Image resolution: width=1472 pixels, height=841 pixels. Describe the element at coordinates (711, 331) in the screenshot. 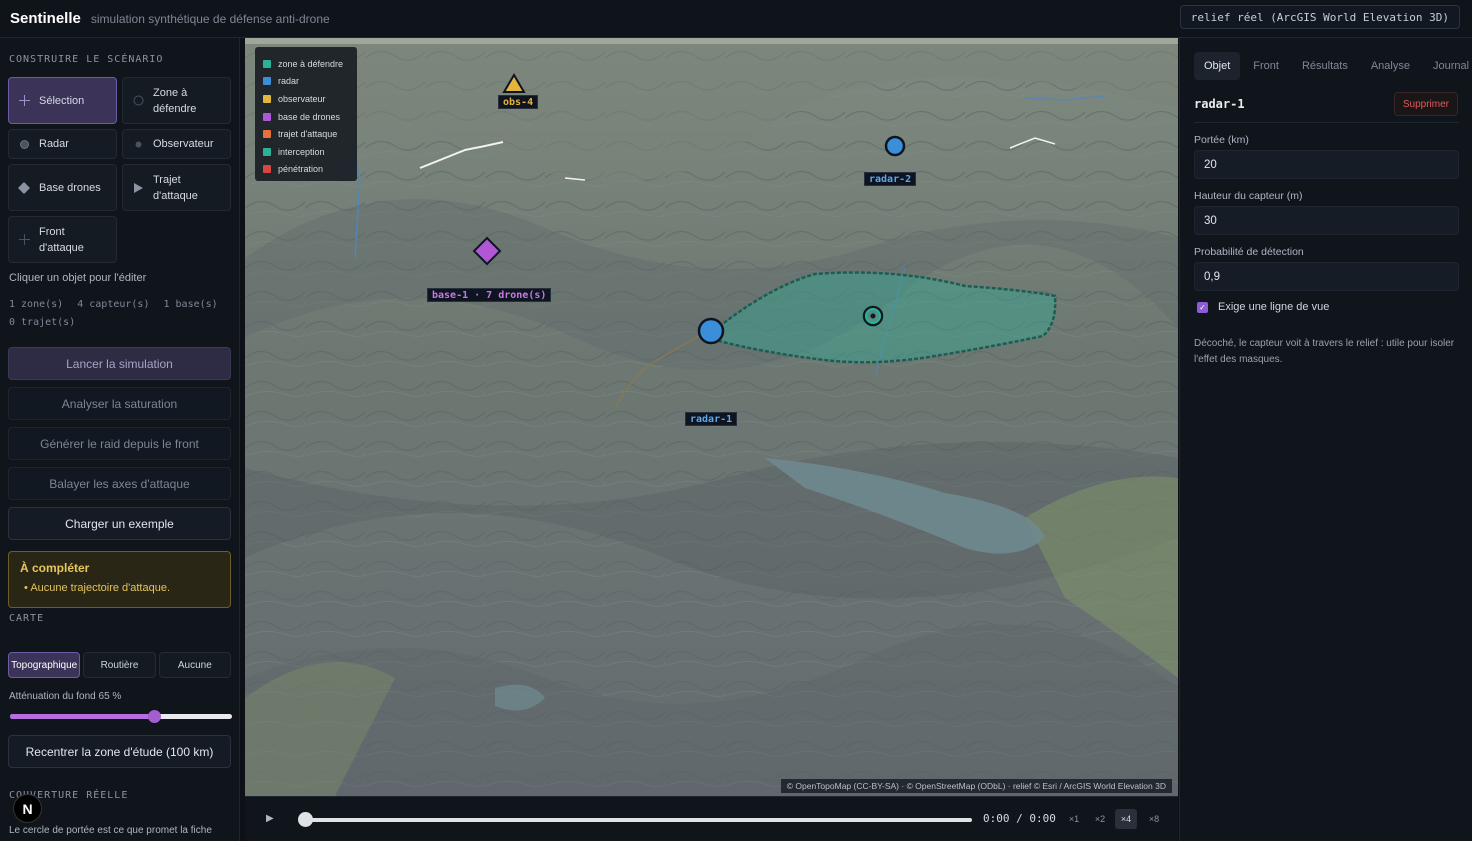

I see `radar-1-marker` at that location.